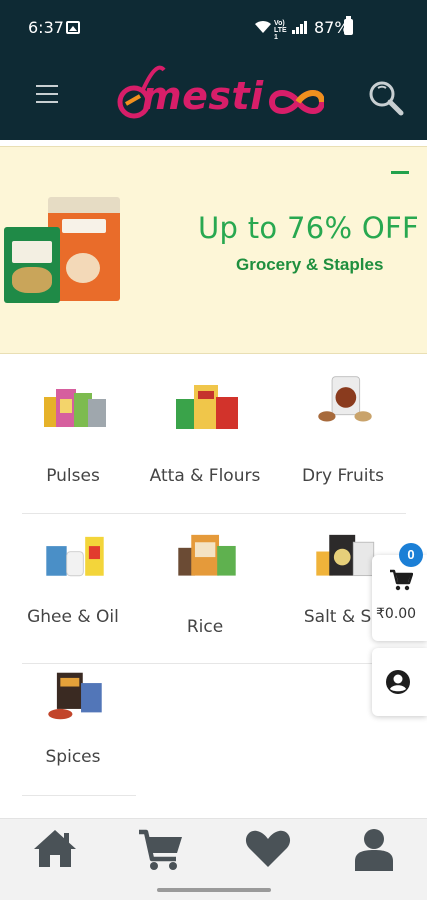 This screenshot has height=900, width=427. What do you see at coordinates (345, 555) in the screenshot?
I see `salt-sugar-product-image` at bounding box center [345, 555].